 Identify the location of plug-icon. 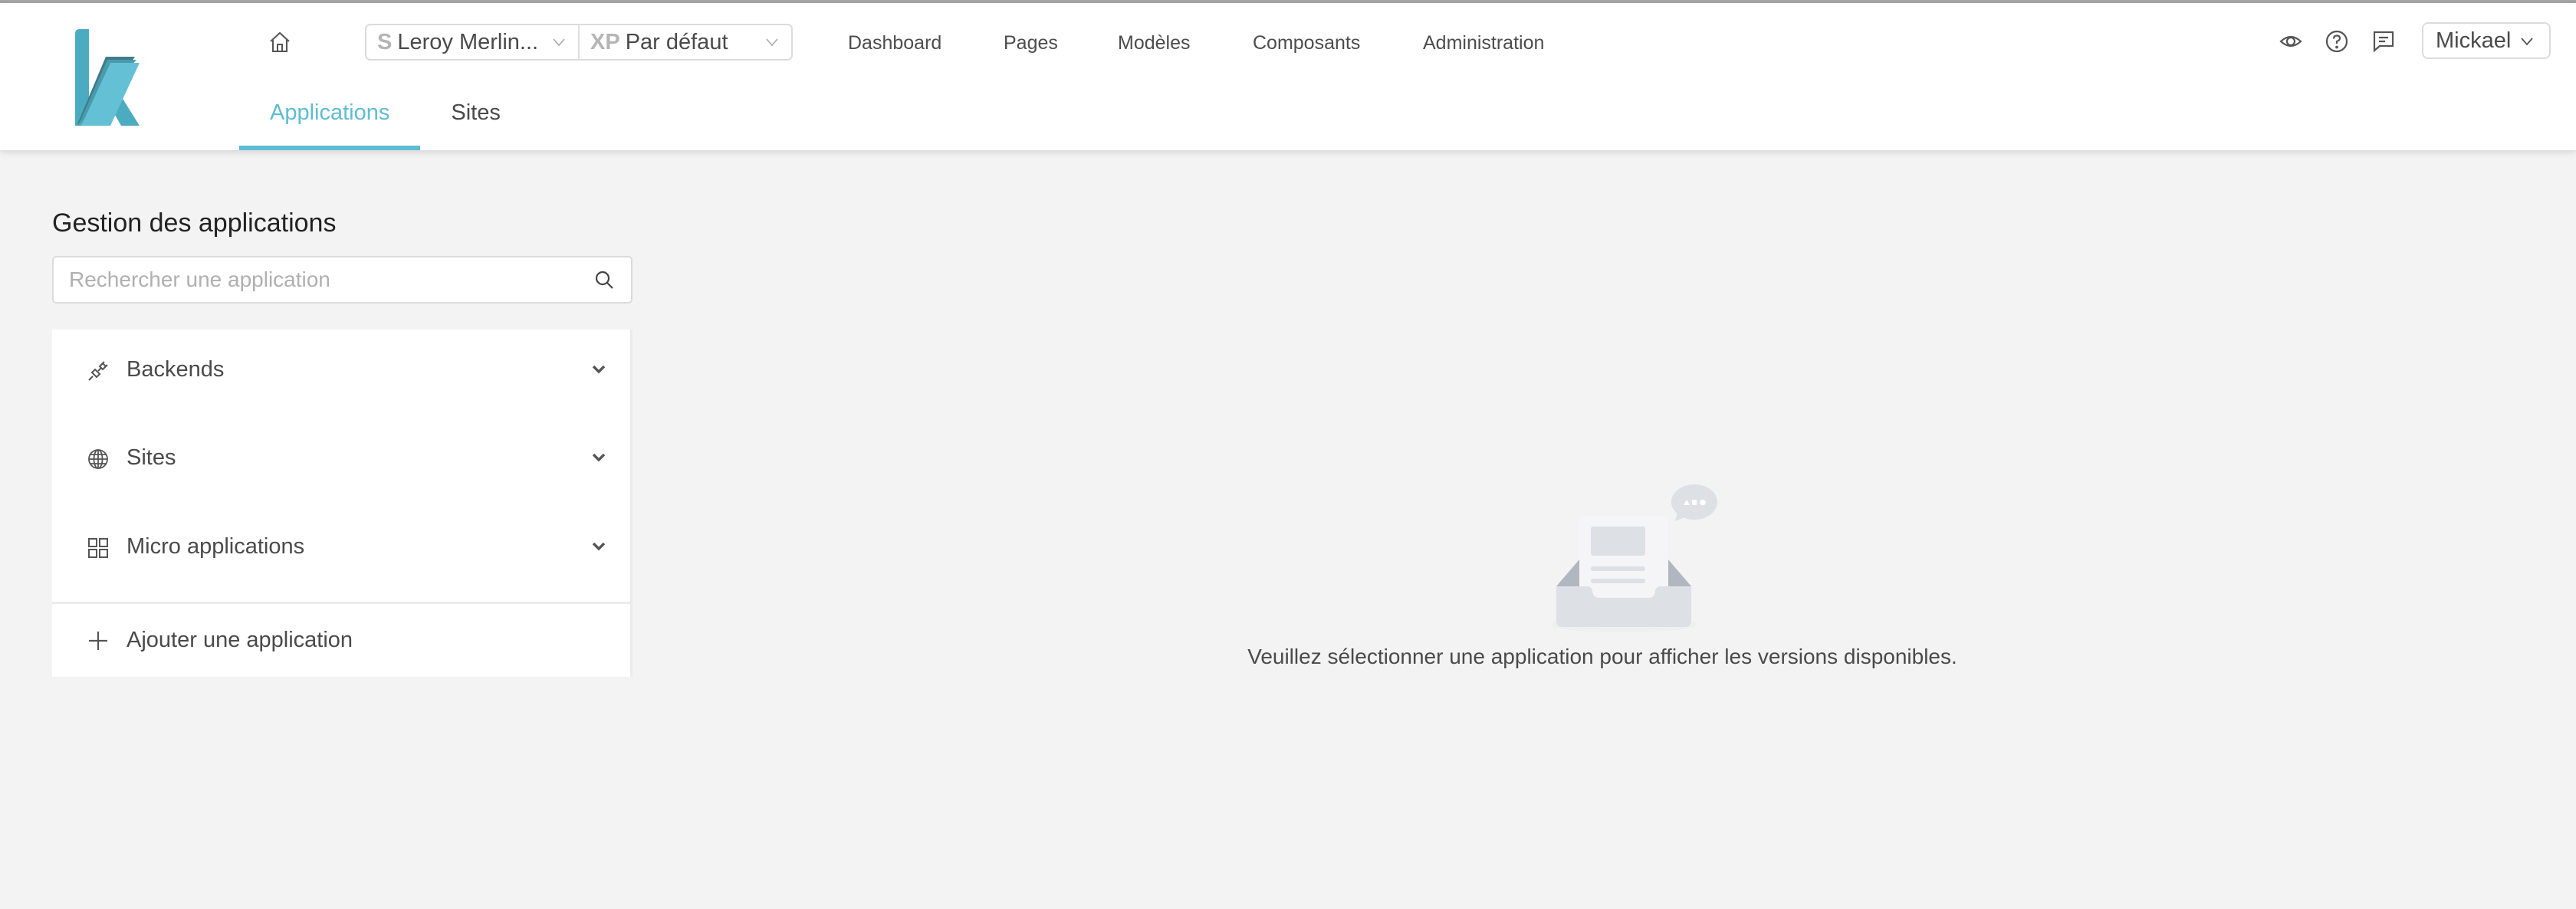
(98, 371).